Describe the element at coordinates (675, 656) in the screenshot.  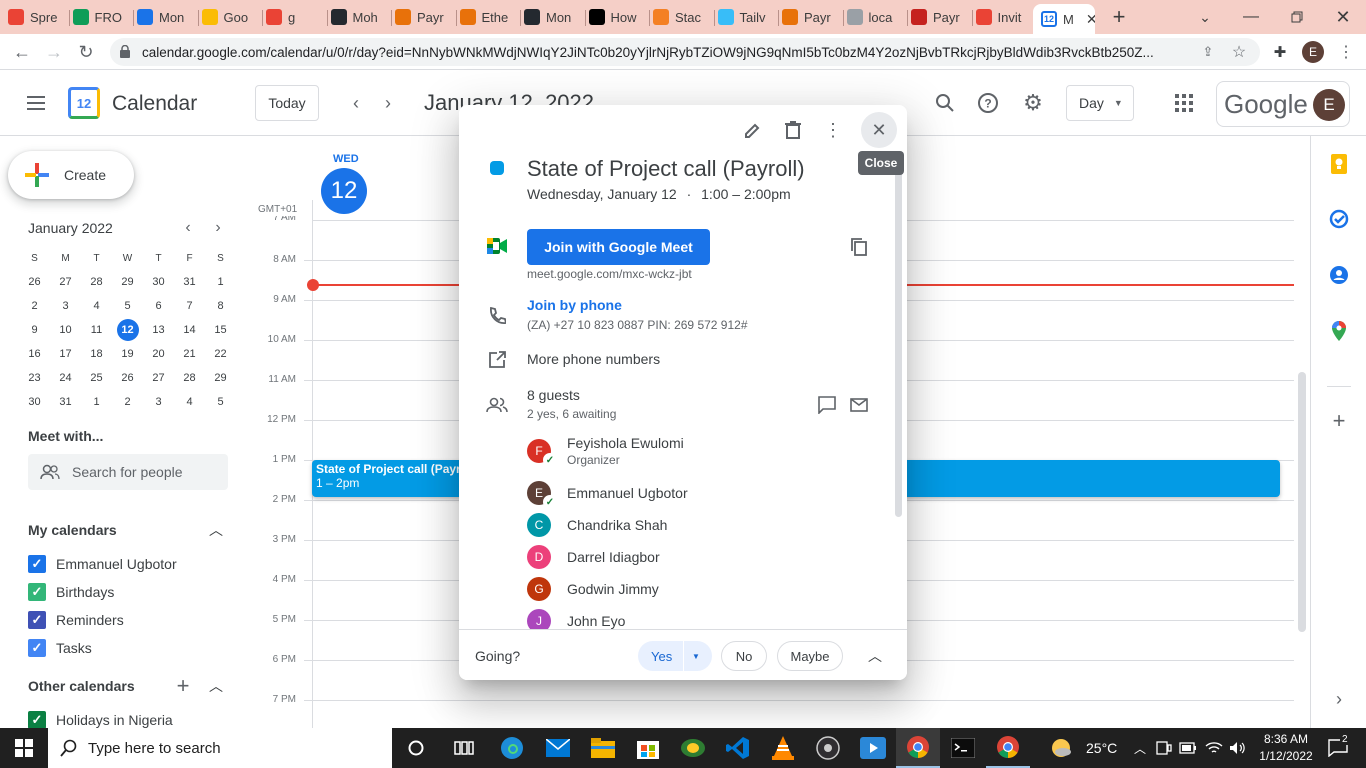
I see `rsvp-yes-button: Yes ▼` at that location.